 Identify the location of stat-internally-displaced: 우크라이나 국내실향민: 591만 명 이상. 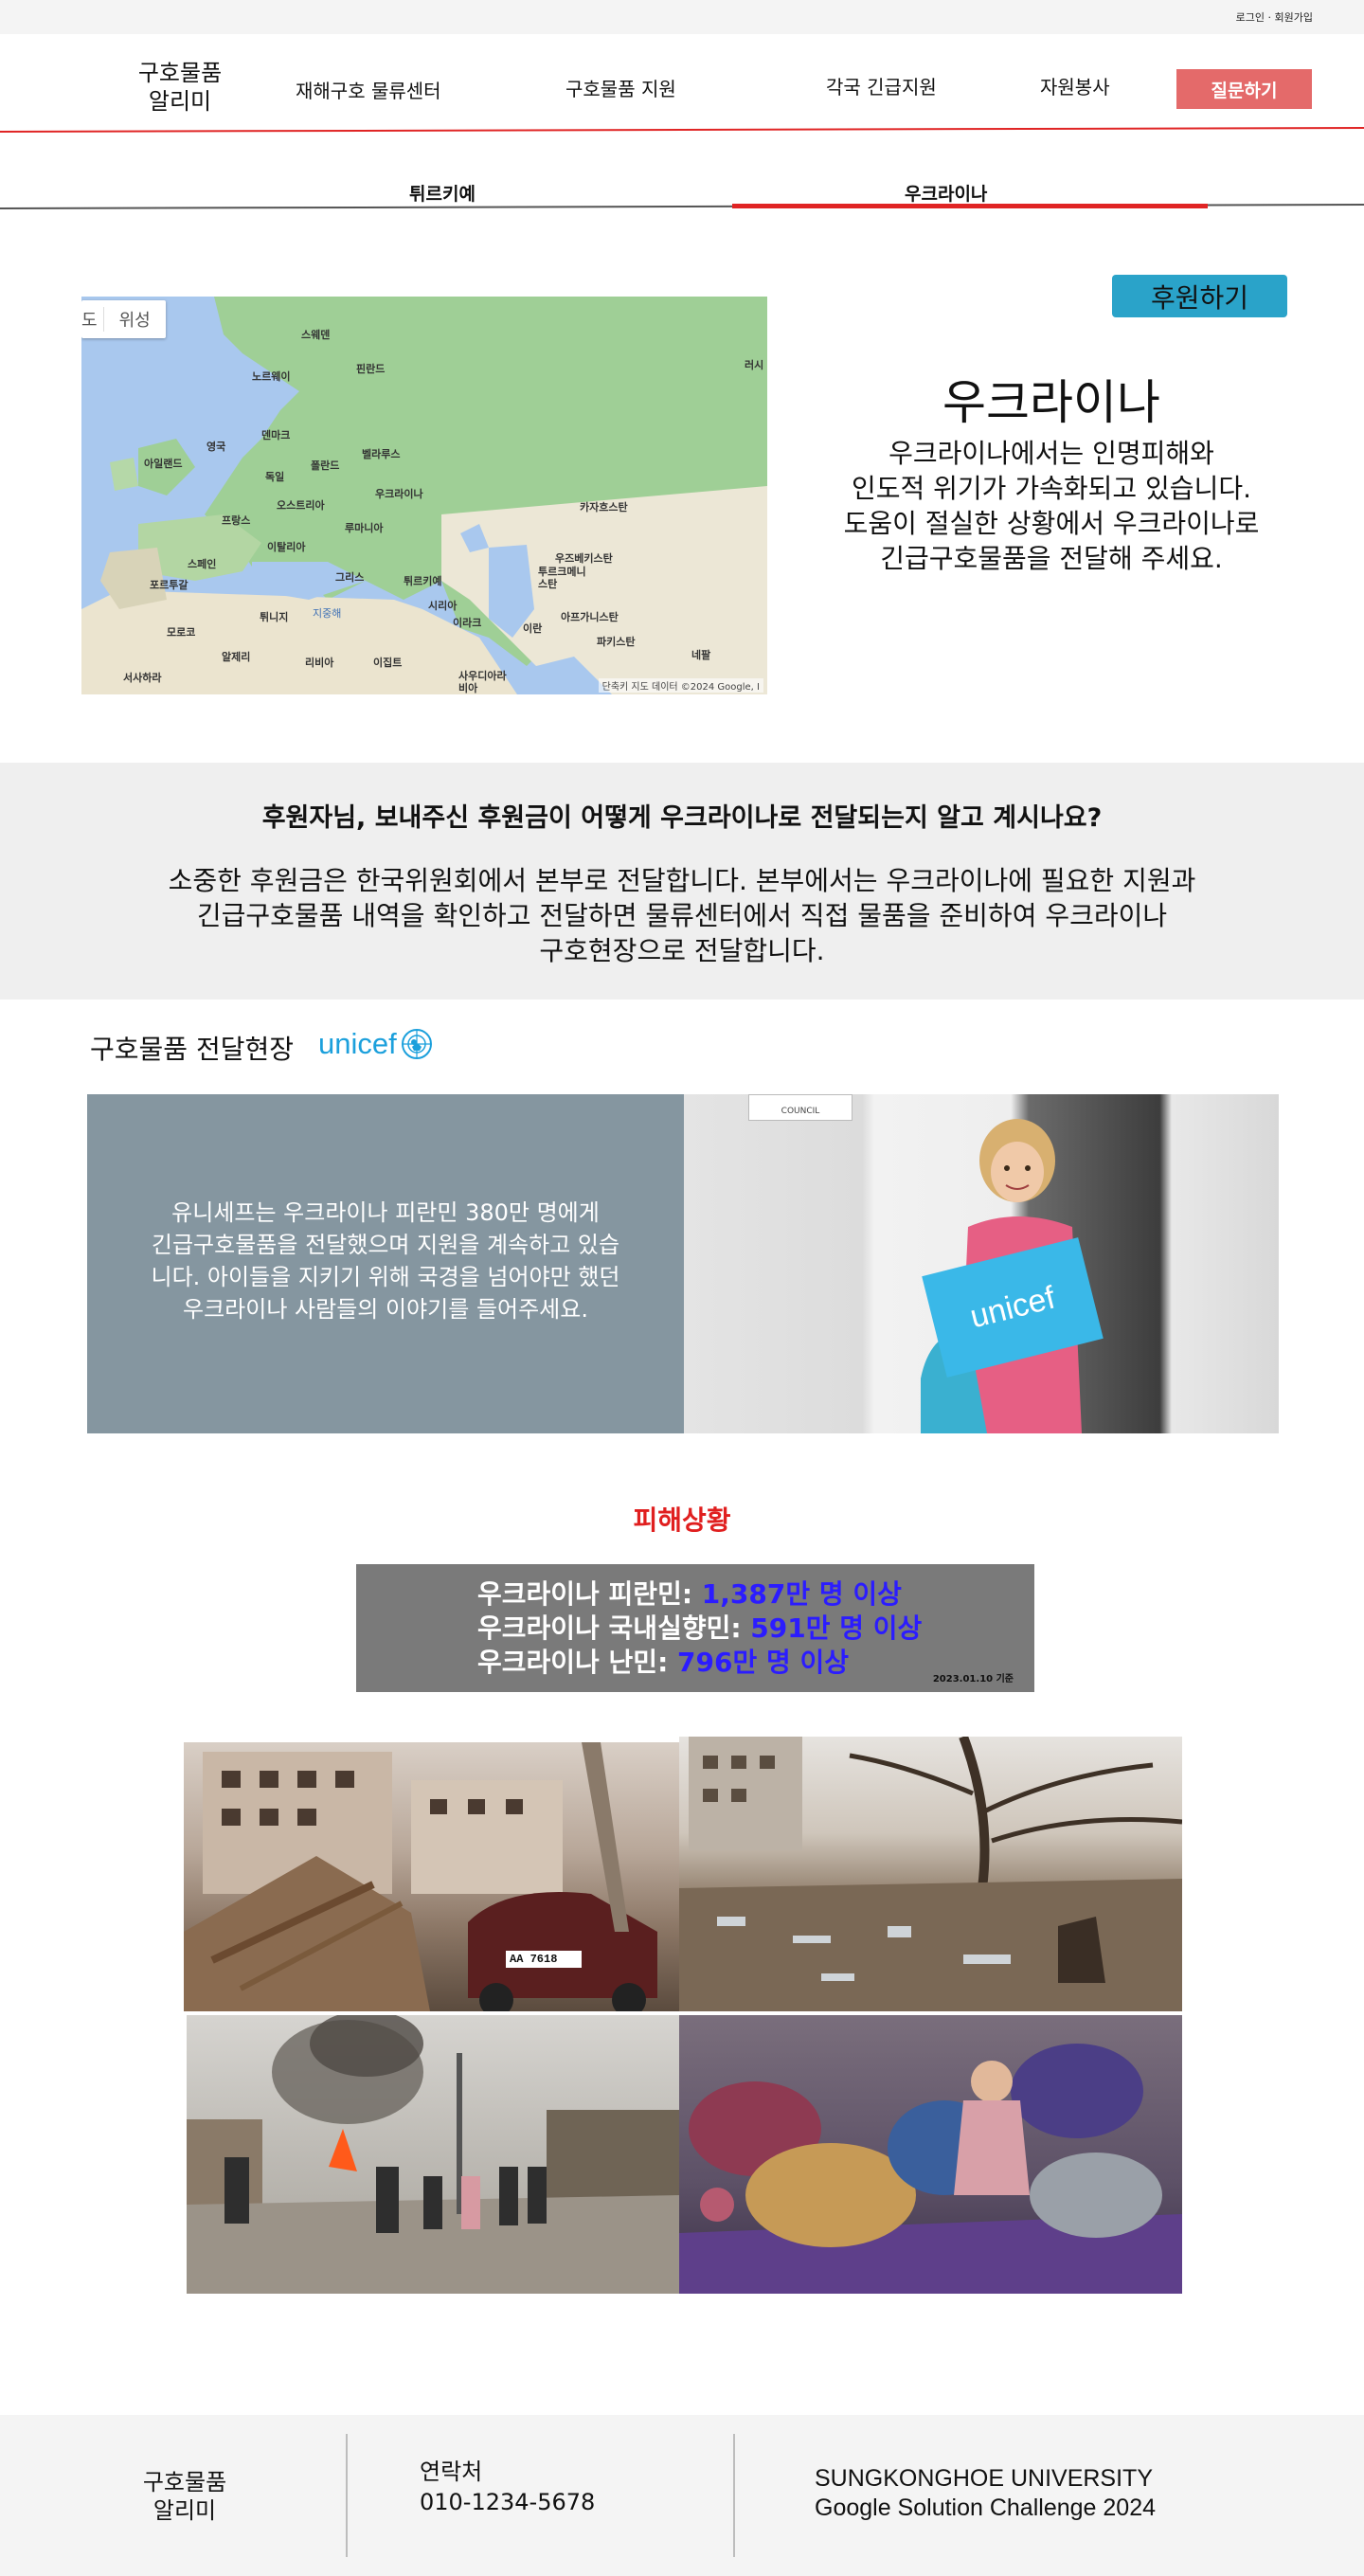
(699, 1627).